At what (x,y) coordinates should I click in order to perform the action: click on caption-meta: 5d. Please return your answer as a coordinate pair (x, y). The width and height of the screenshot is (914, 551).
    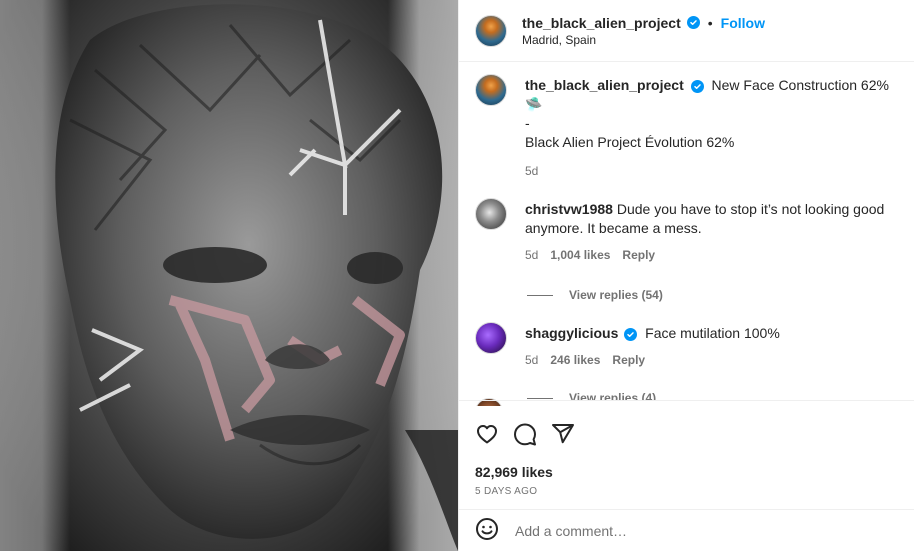
    Looking at the image, I should click on (712, 171).